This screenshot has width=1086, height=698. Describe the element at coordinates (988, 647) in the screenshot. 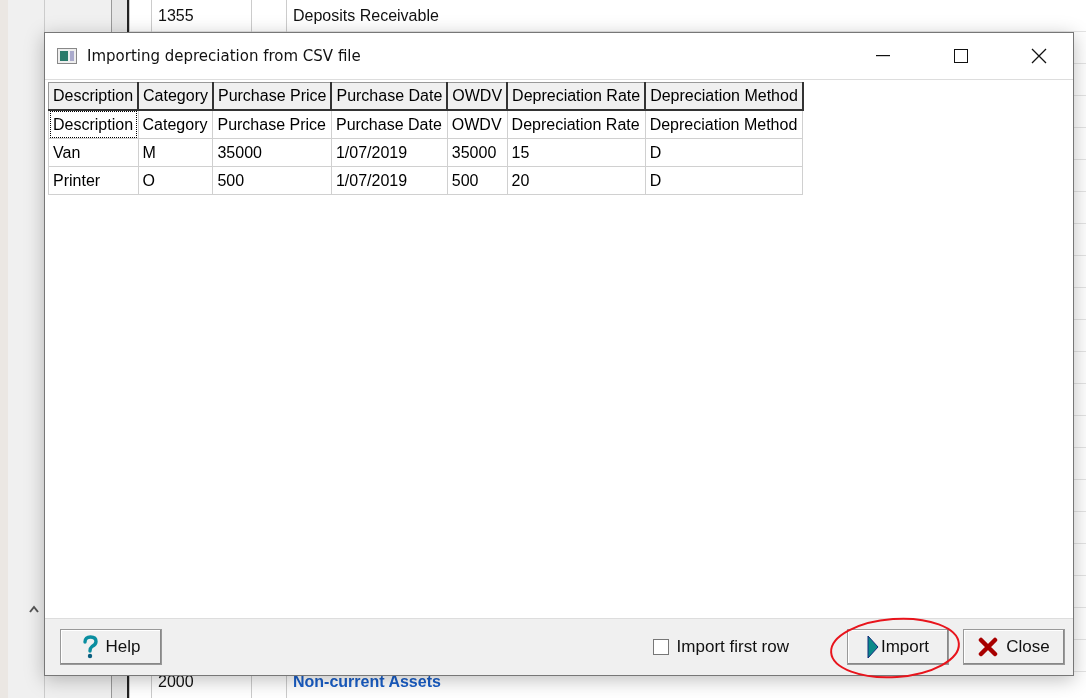

I see `cross-icon` at that location.